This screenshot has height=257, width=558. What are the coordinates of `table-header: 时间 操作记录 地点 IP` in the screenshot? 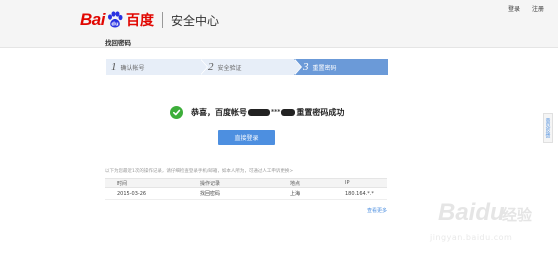 It's located at (246, 183).